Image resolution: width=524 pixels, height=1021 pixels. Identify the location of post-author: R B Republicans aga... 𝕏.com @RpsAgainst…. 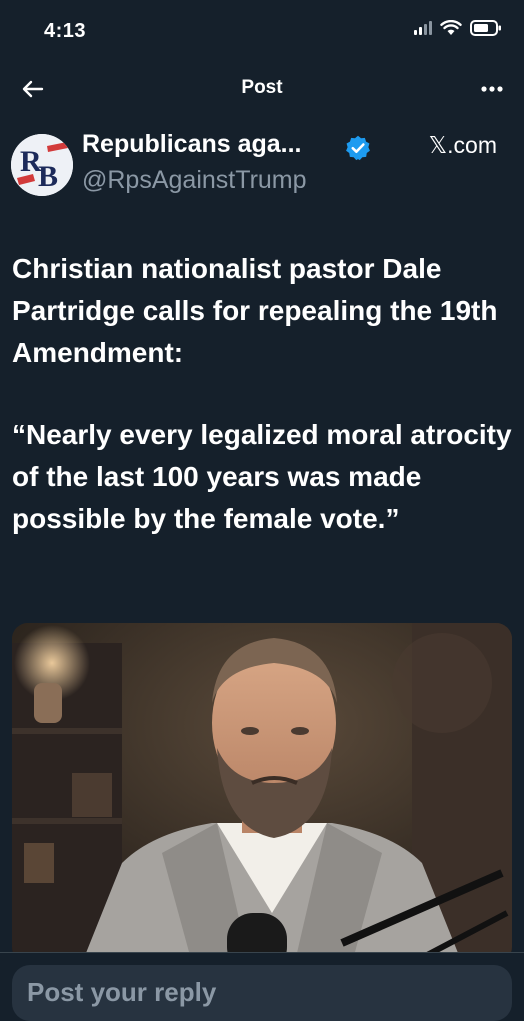
(262, 164).